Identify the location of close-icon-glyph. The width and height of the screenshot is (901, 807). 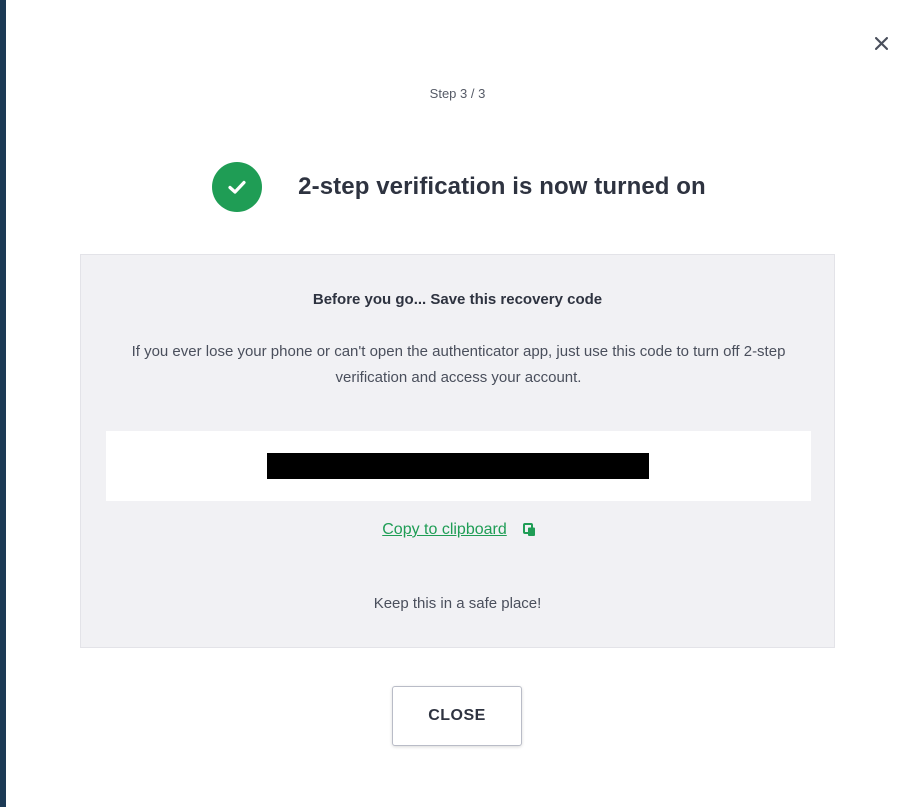
(881, 43).